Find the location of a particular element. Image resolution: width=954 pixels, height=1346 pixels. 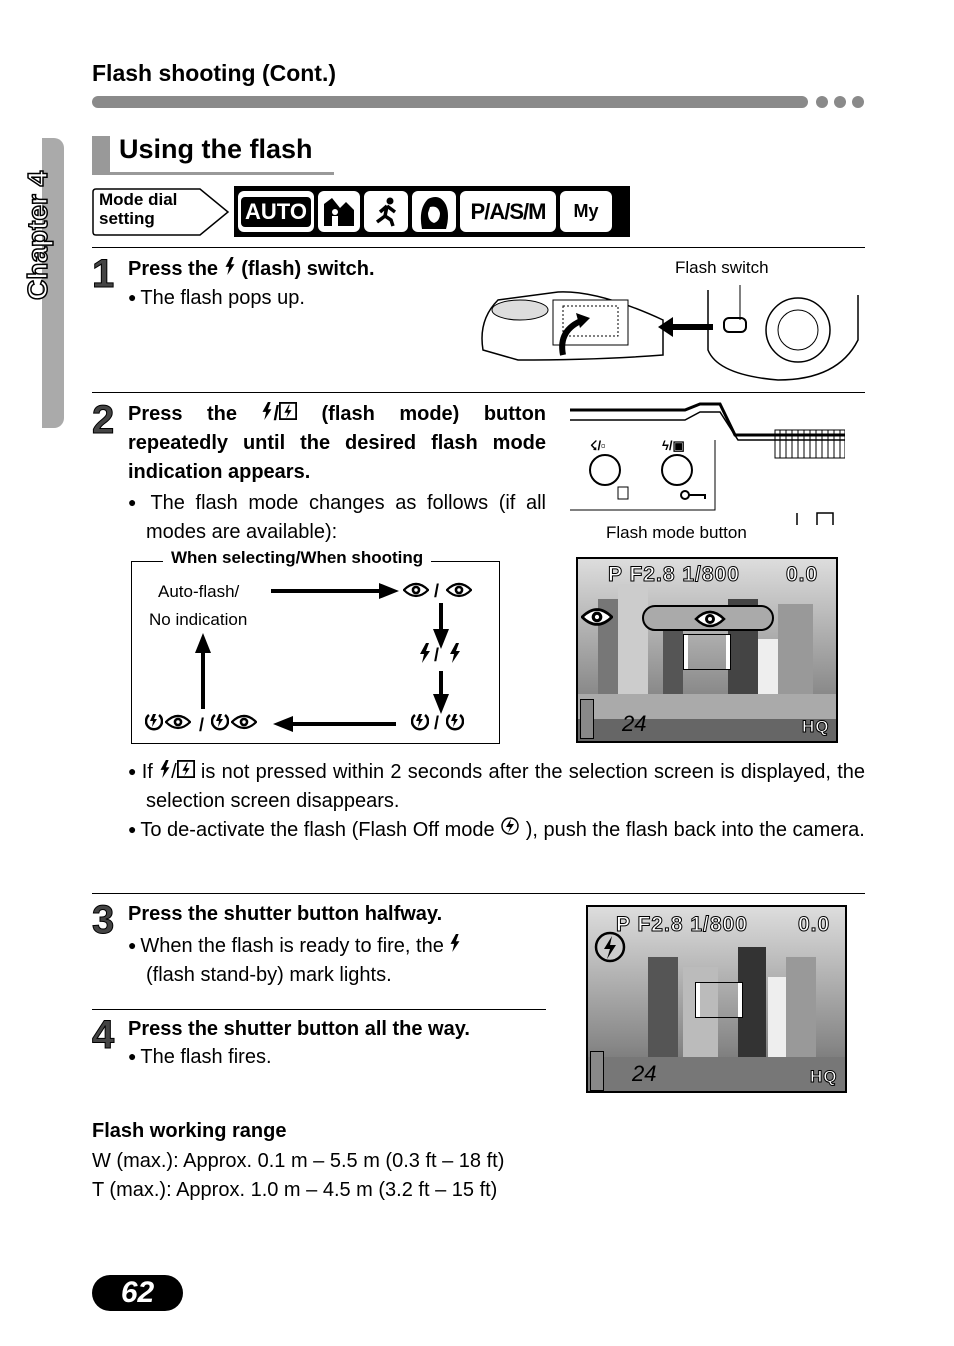

page-number: 62 is located at coordinates (137, 1293).